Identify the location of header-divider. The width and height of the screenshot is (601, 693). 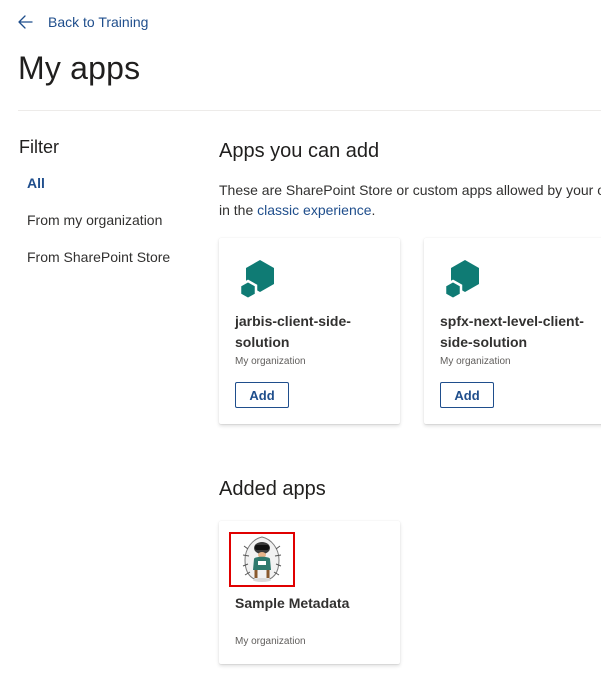
(309, 110).